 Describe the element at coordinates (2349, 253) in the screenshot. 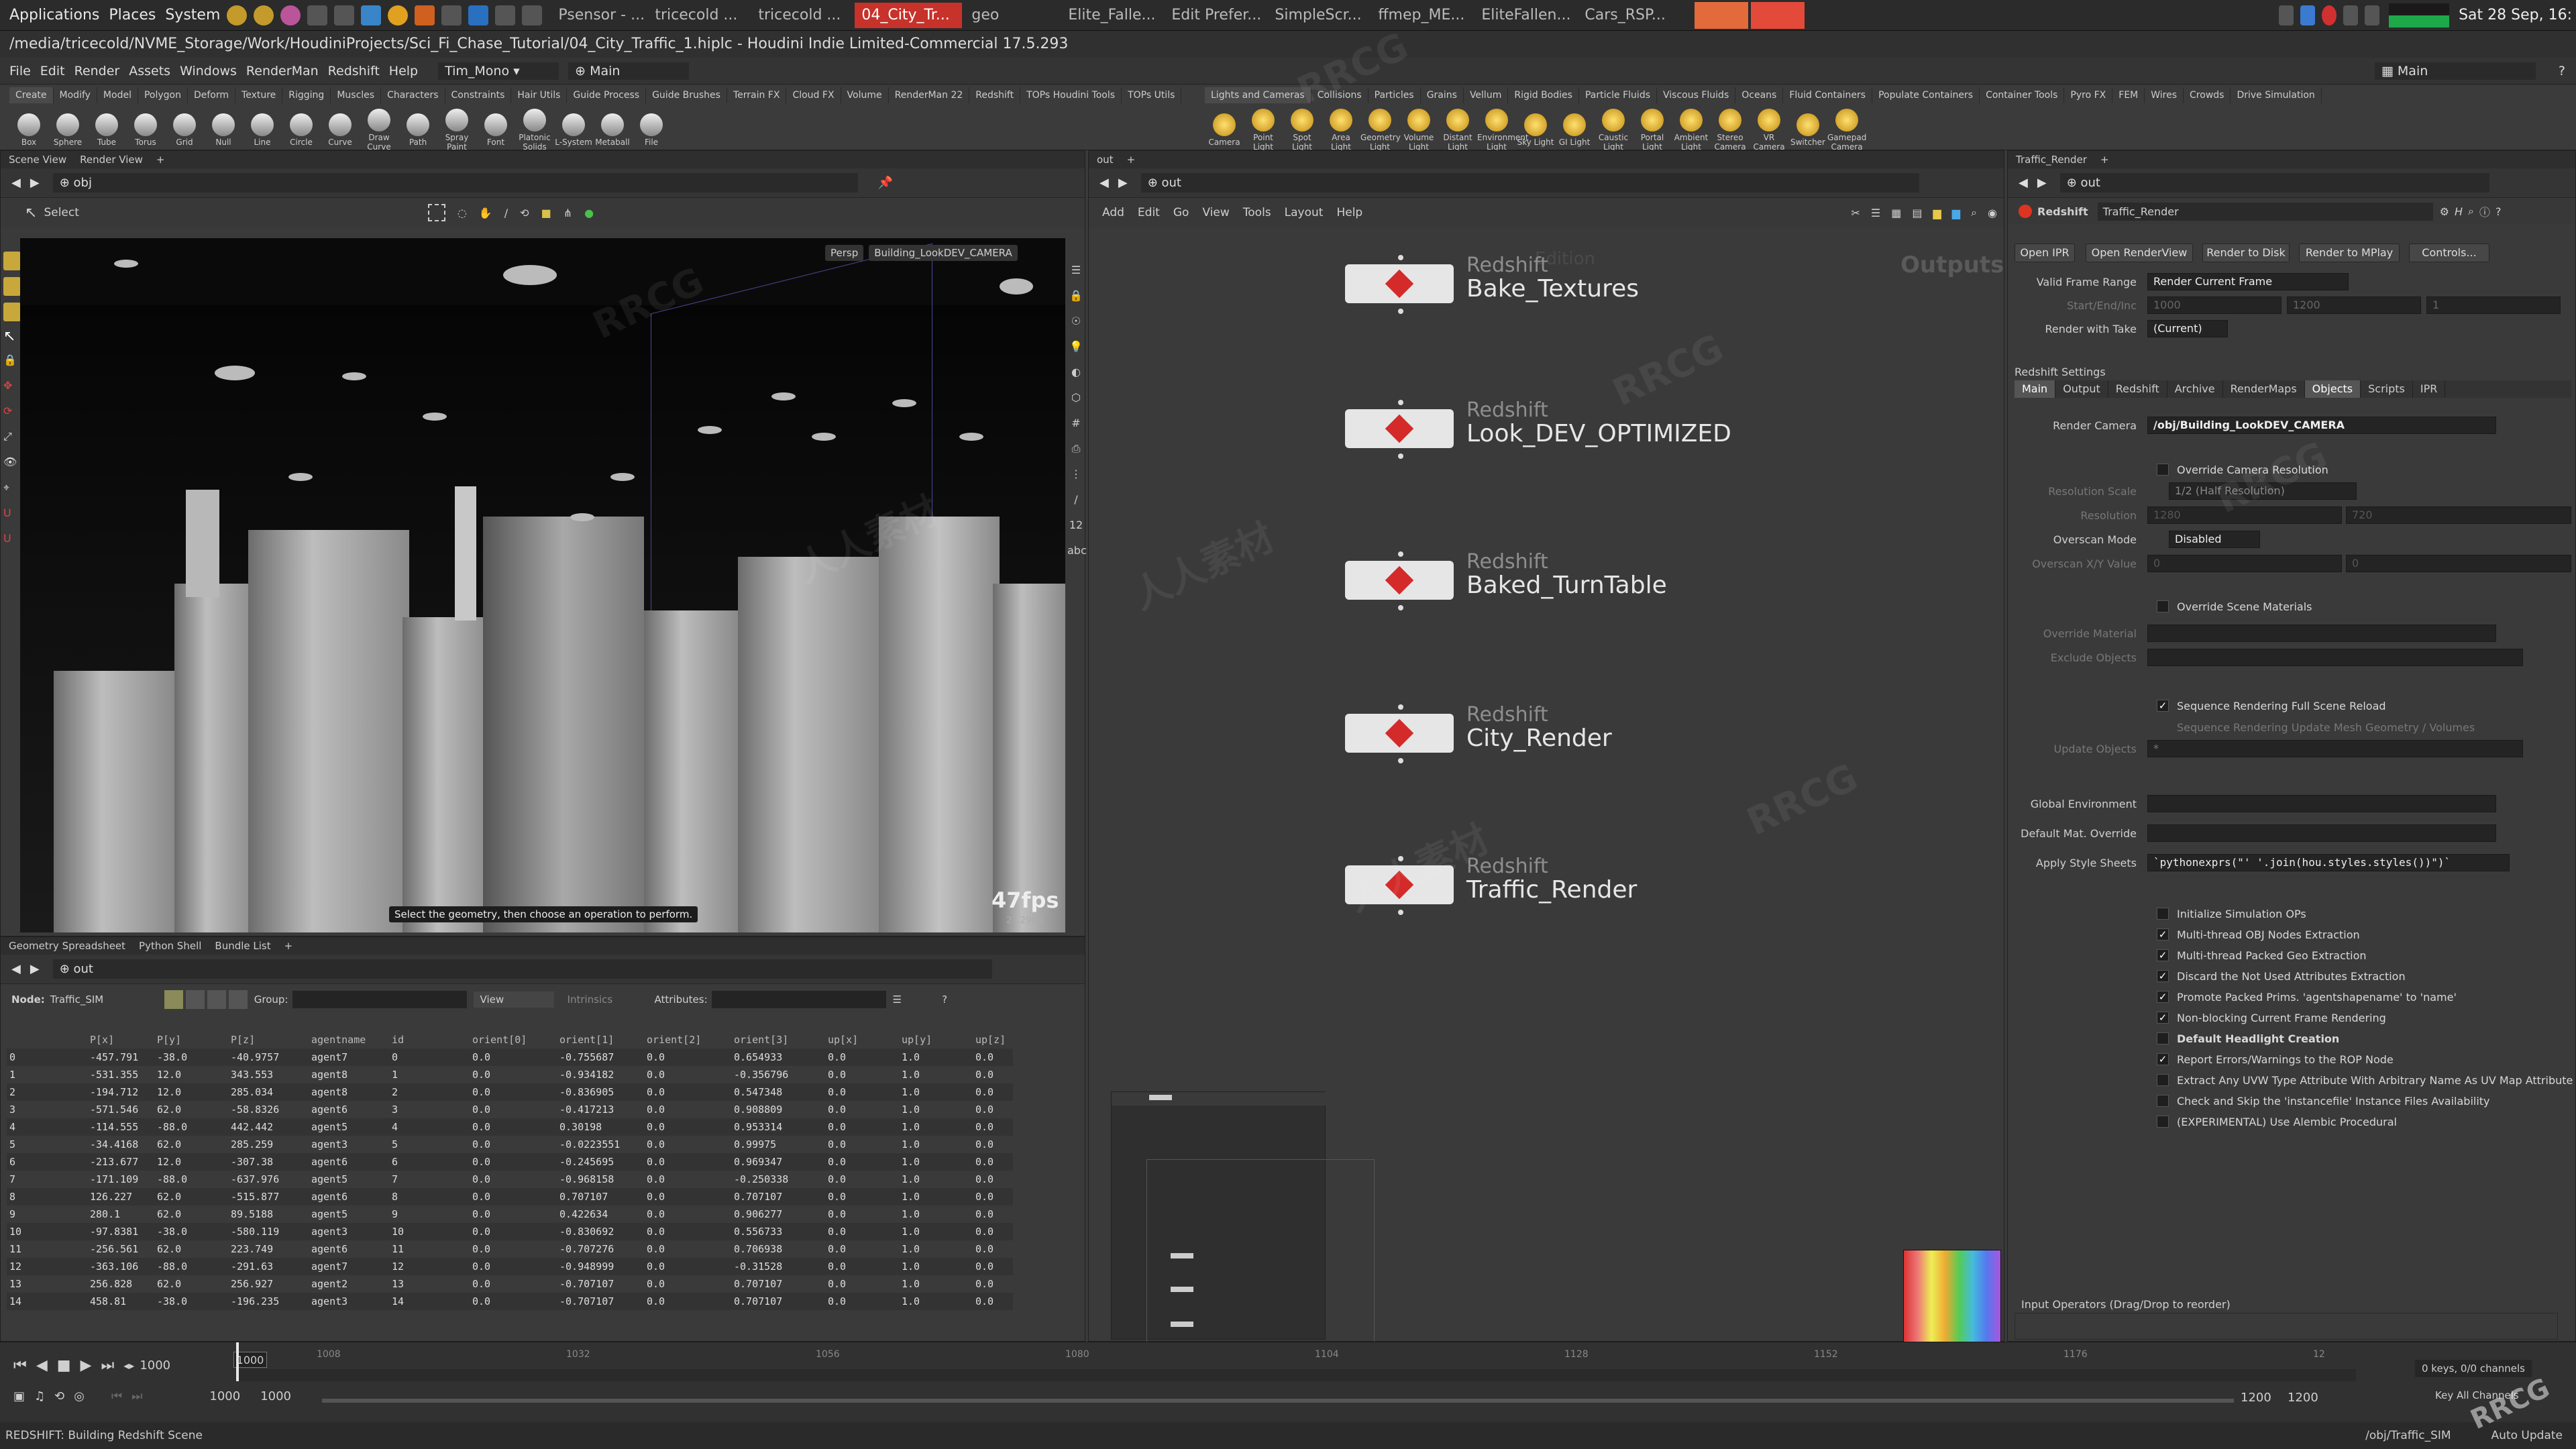

I see `render-to-mplay-button: Render to MPlay` at that location.